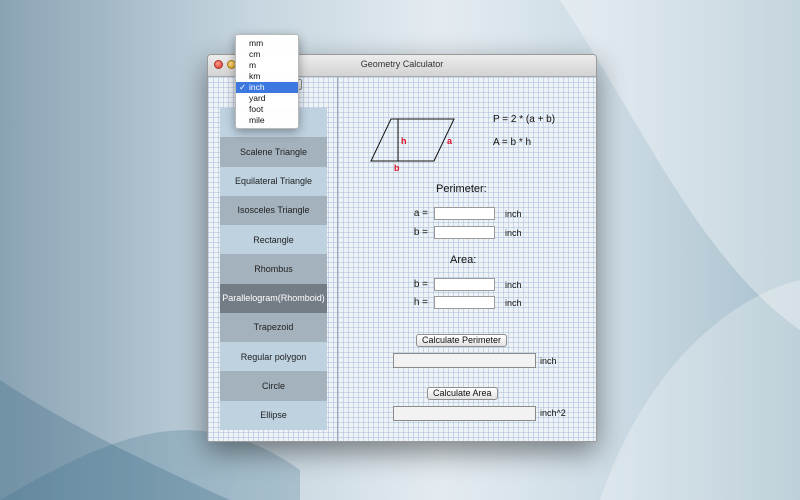  I want to click on unit-option-label: mile, so click(257, 120).